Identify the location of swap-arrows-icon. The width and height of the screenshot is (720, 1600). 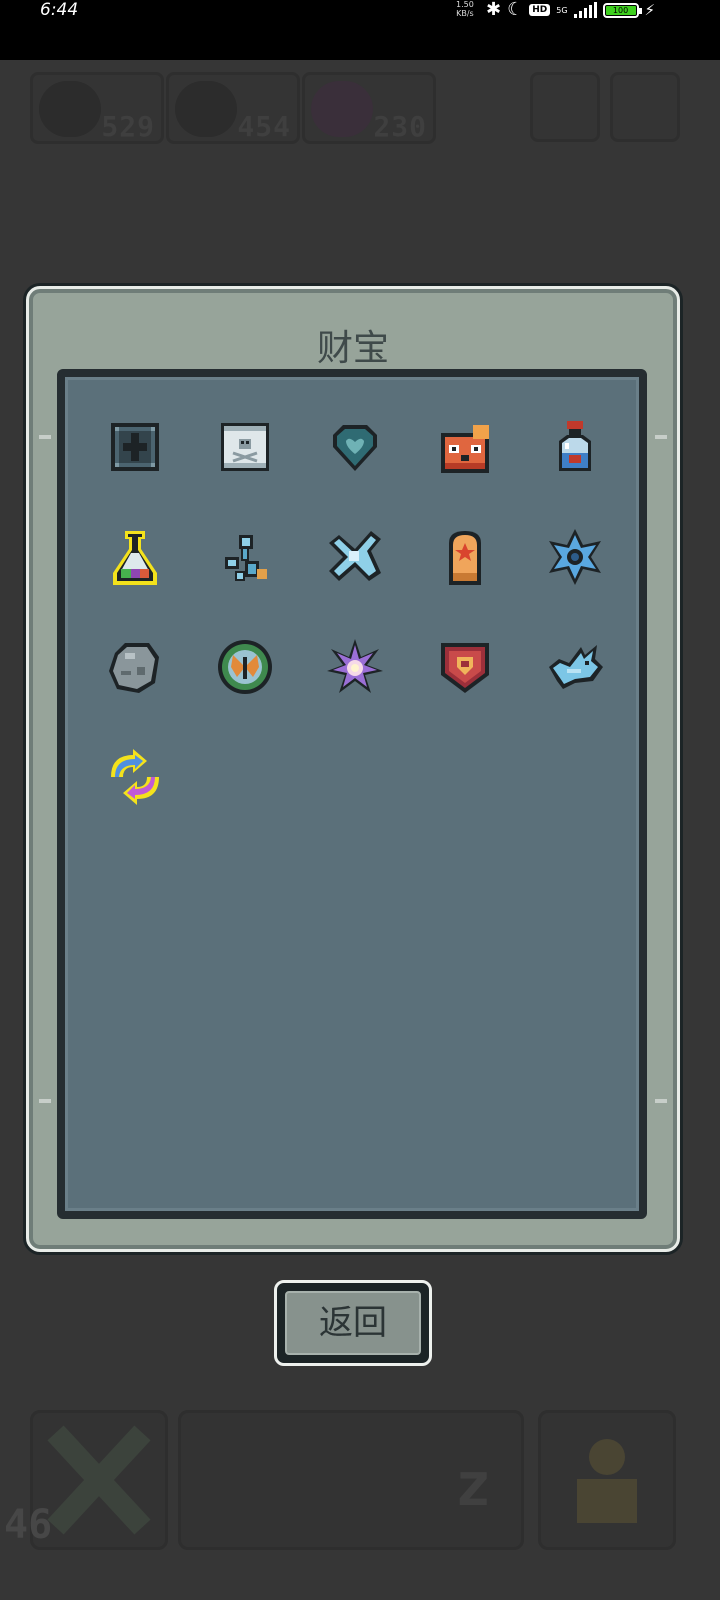
(135, 777).